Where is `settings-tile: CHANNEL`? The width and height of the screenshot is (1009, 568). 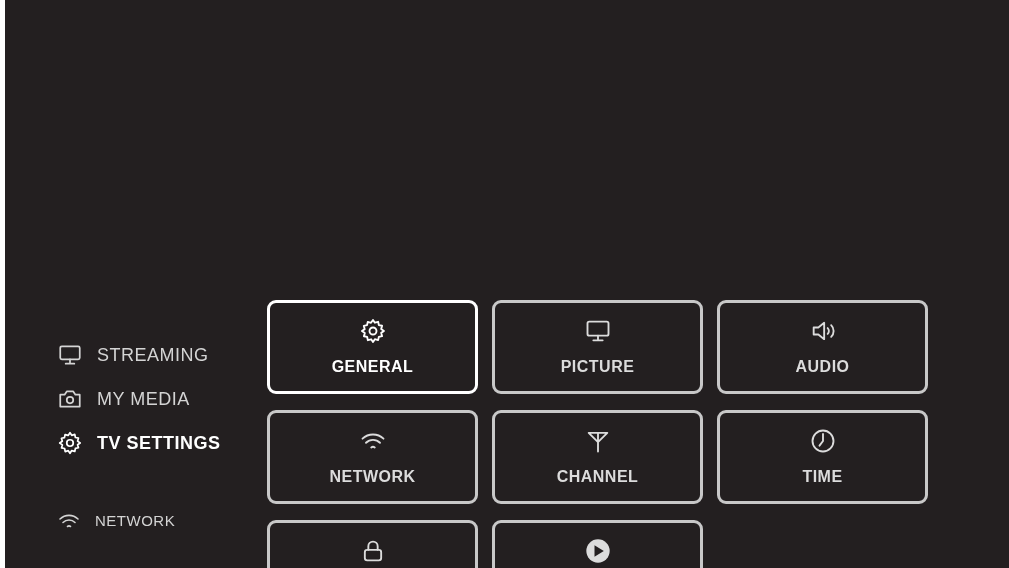
settings-tile: CHANNEL is located at coordinates (597, 457).